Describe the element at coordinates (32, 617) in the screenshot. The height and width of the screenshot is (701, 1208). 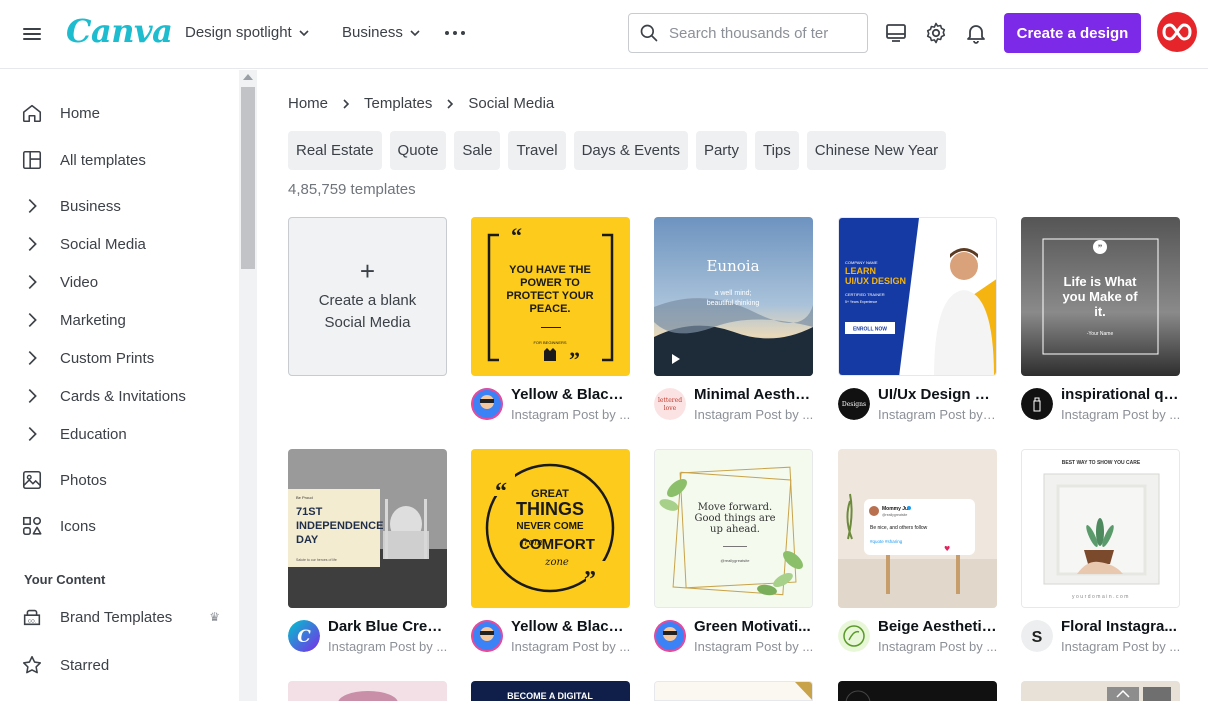
I see `brand-icon: CO.` at that location.